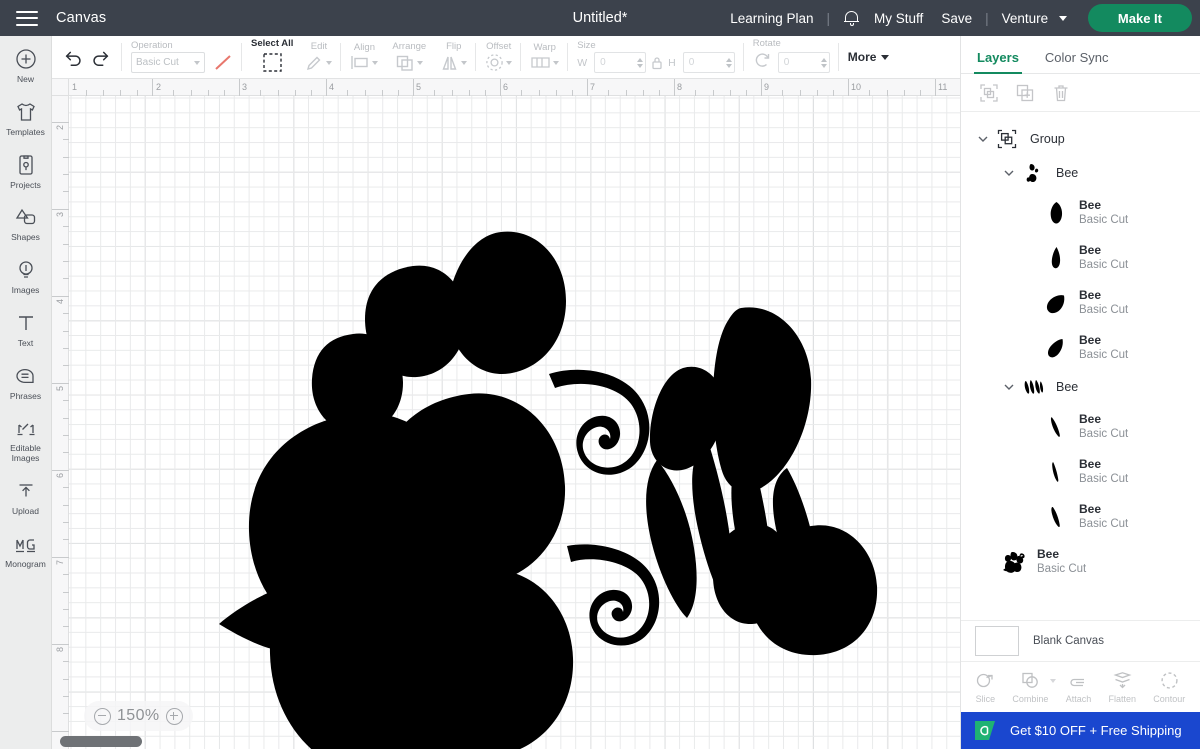  Describe the element at coordinates (25, 563) in the screenshot. I see `sidebar-label-monogram: Monogram` at that location.